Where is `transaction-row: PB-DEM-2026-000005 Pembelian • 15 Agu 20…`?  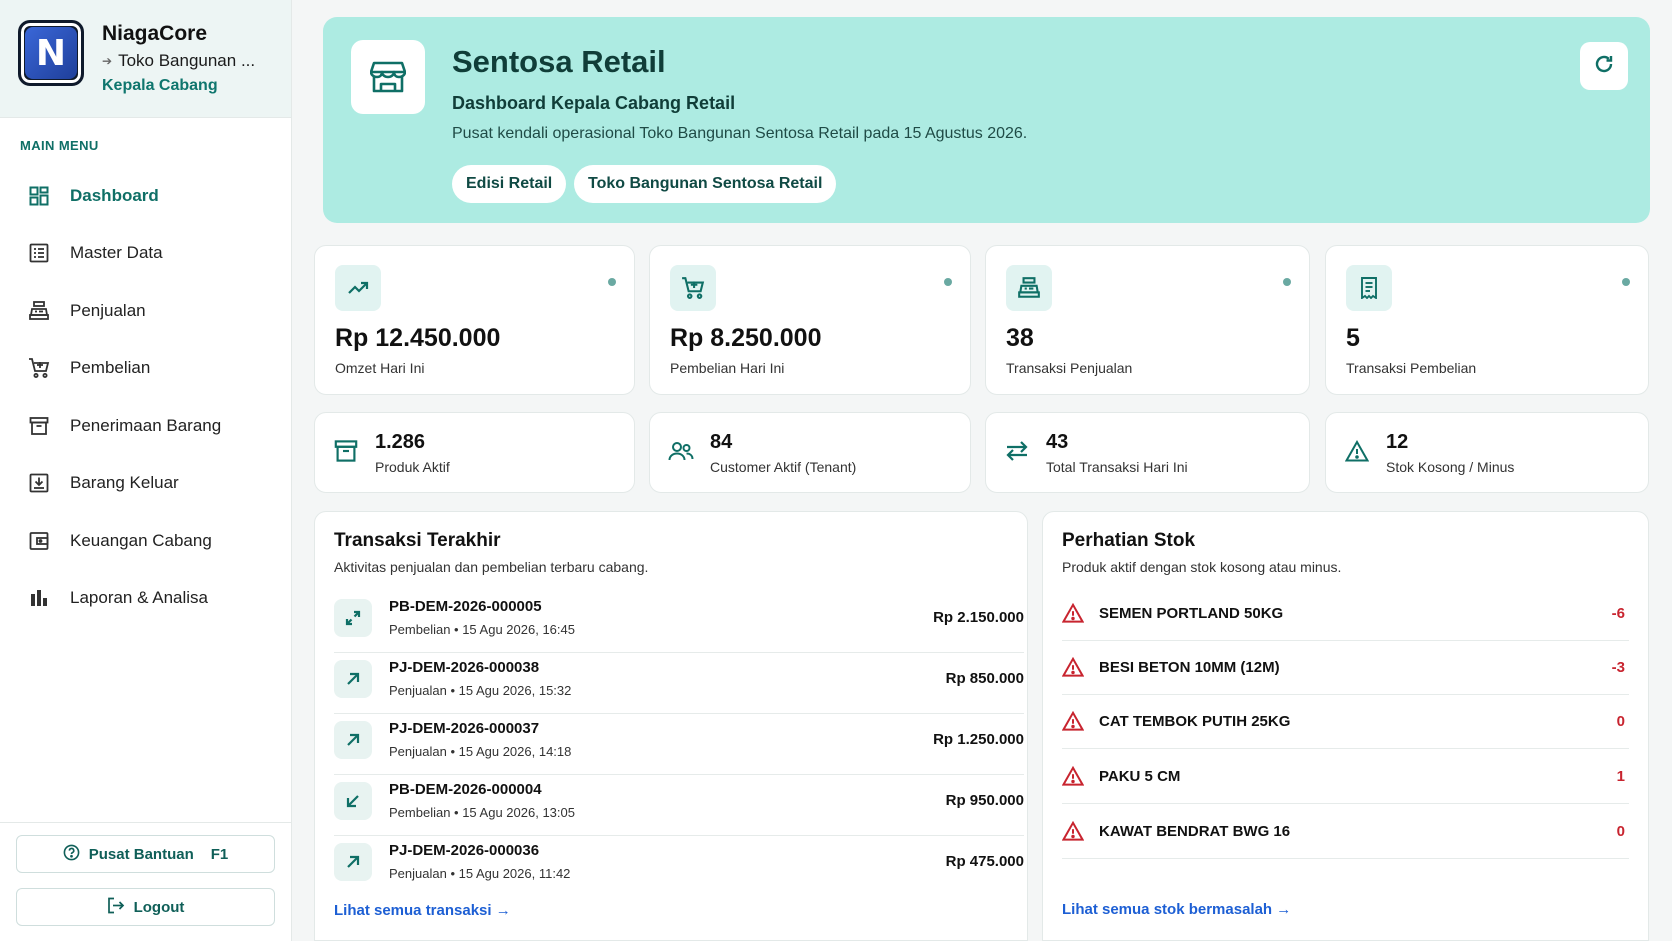 transaction-row: PB-DEM-2026-000005 Pembelian • 15 Agu 20… is located at coordinates (679, 622).